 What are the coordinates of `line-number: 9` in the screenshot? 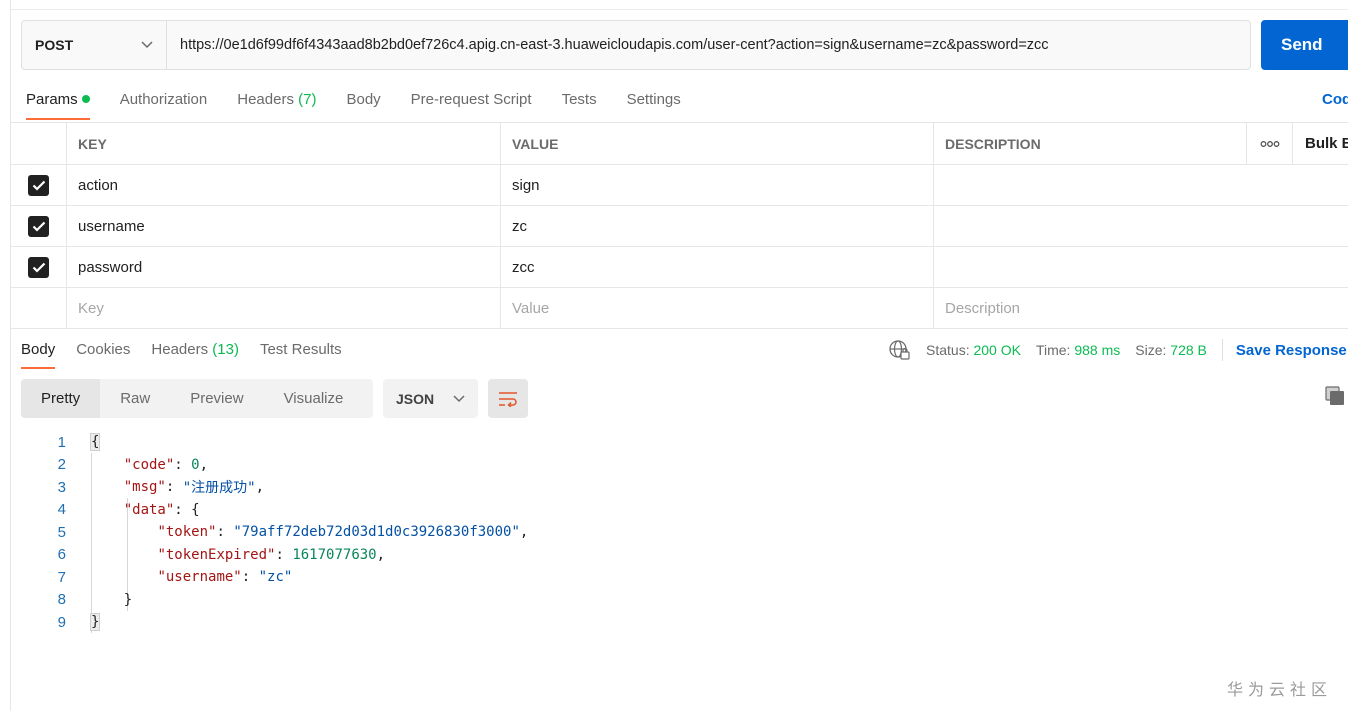 It's located at (61, 622).